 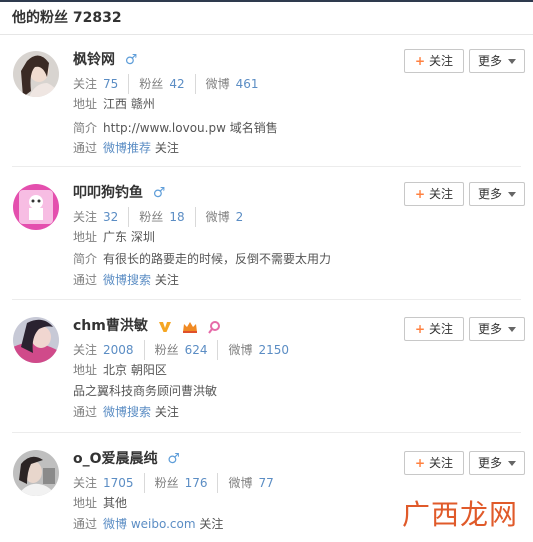 I want to click on stats: 关注 75 粉丝 42 微博 461, so click(x=176, y=84).